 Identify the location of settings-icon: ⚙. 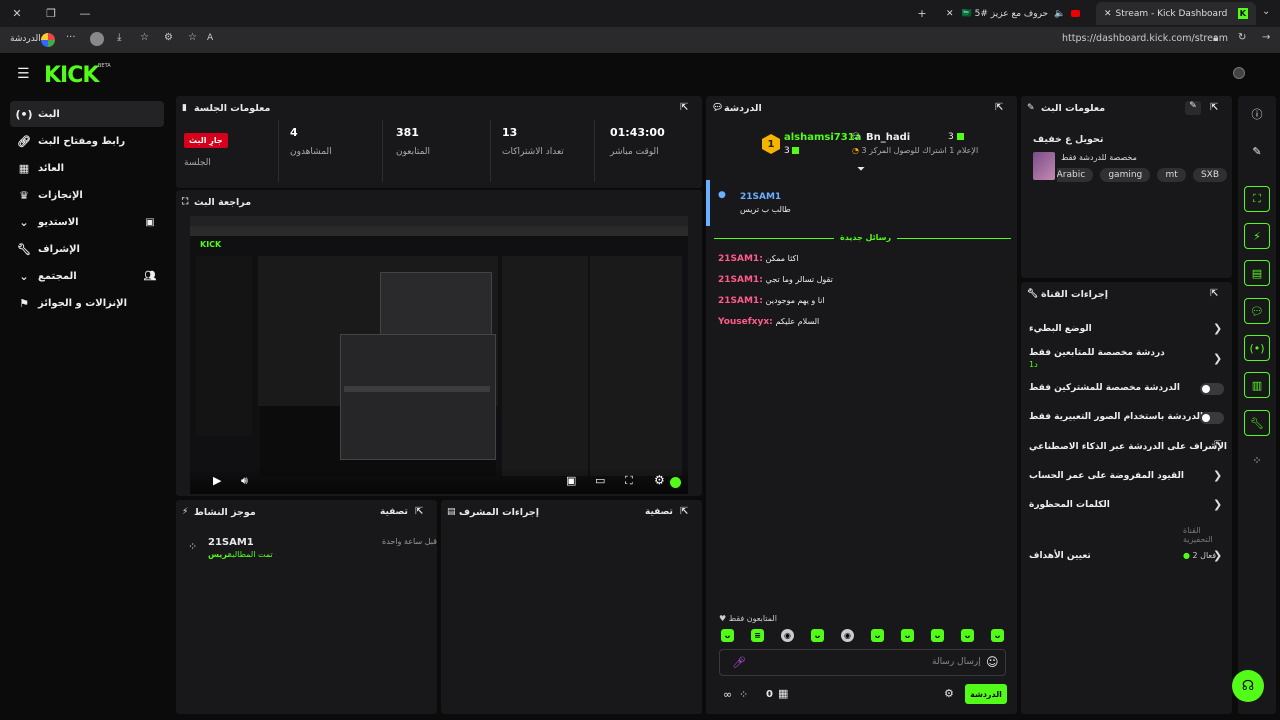
(659, 480).